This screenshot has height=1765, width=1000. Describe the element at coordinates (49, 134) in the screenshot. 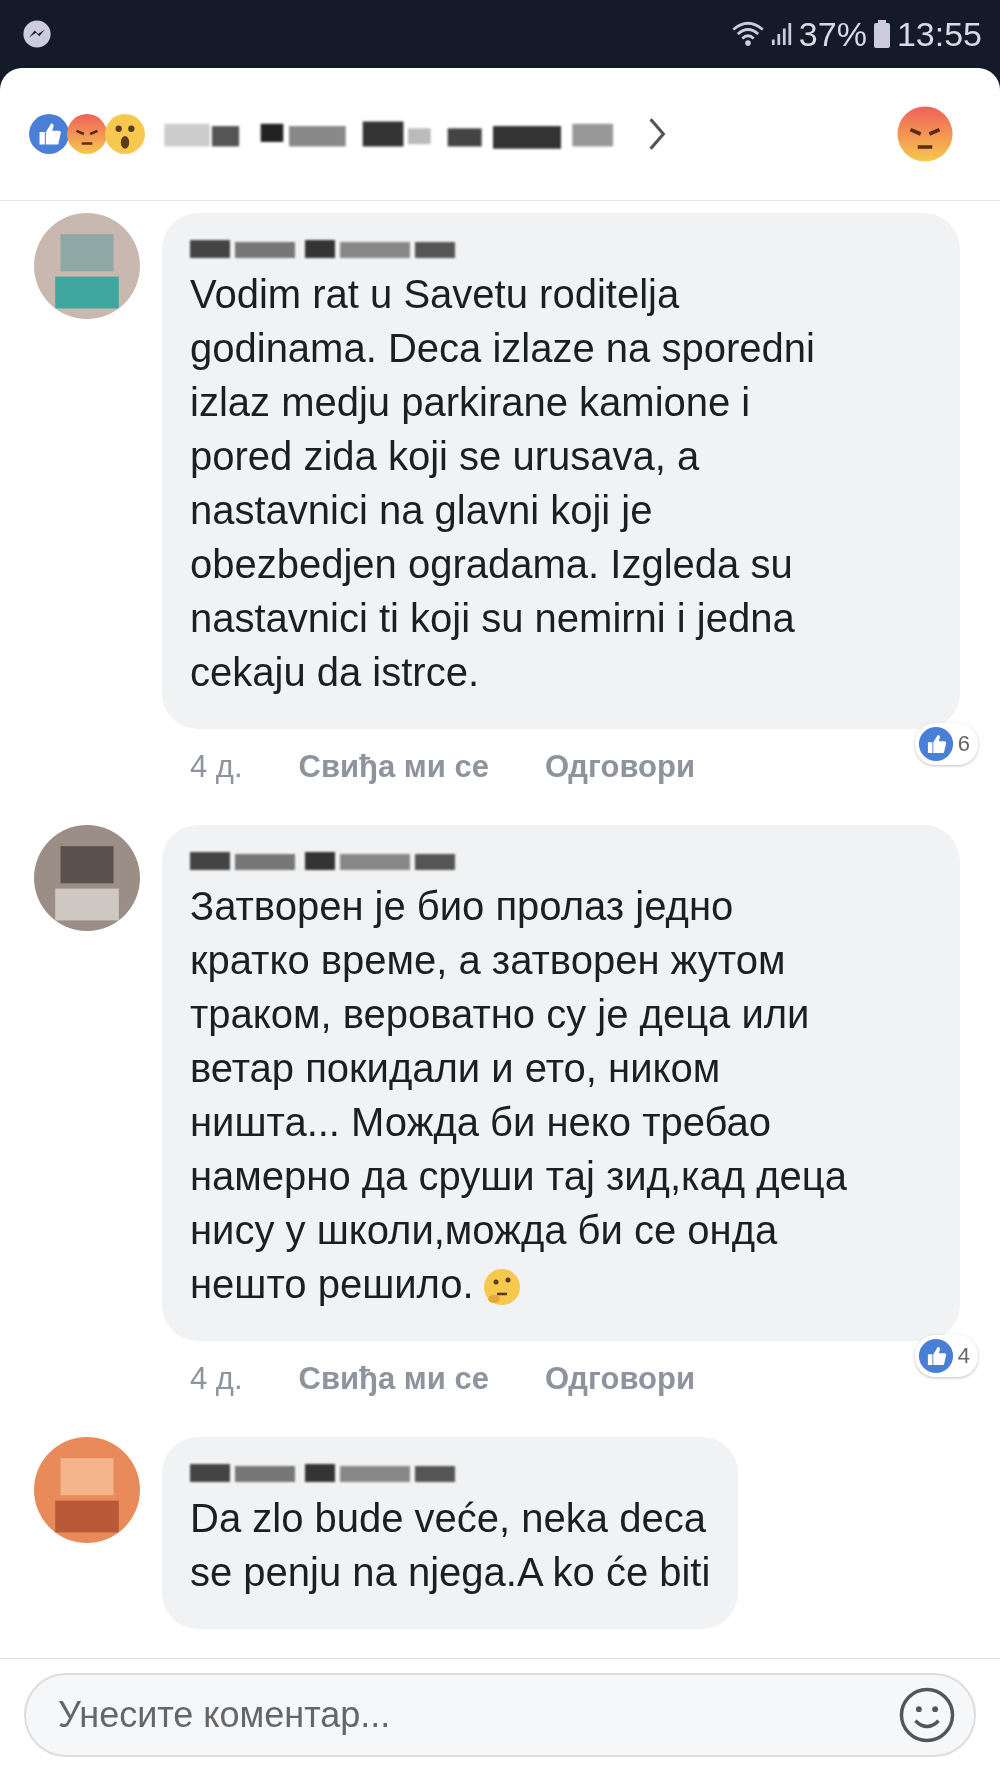

I see `like-reaction-icon` at that location.